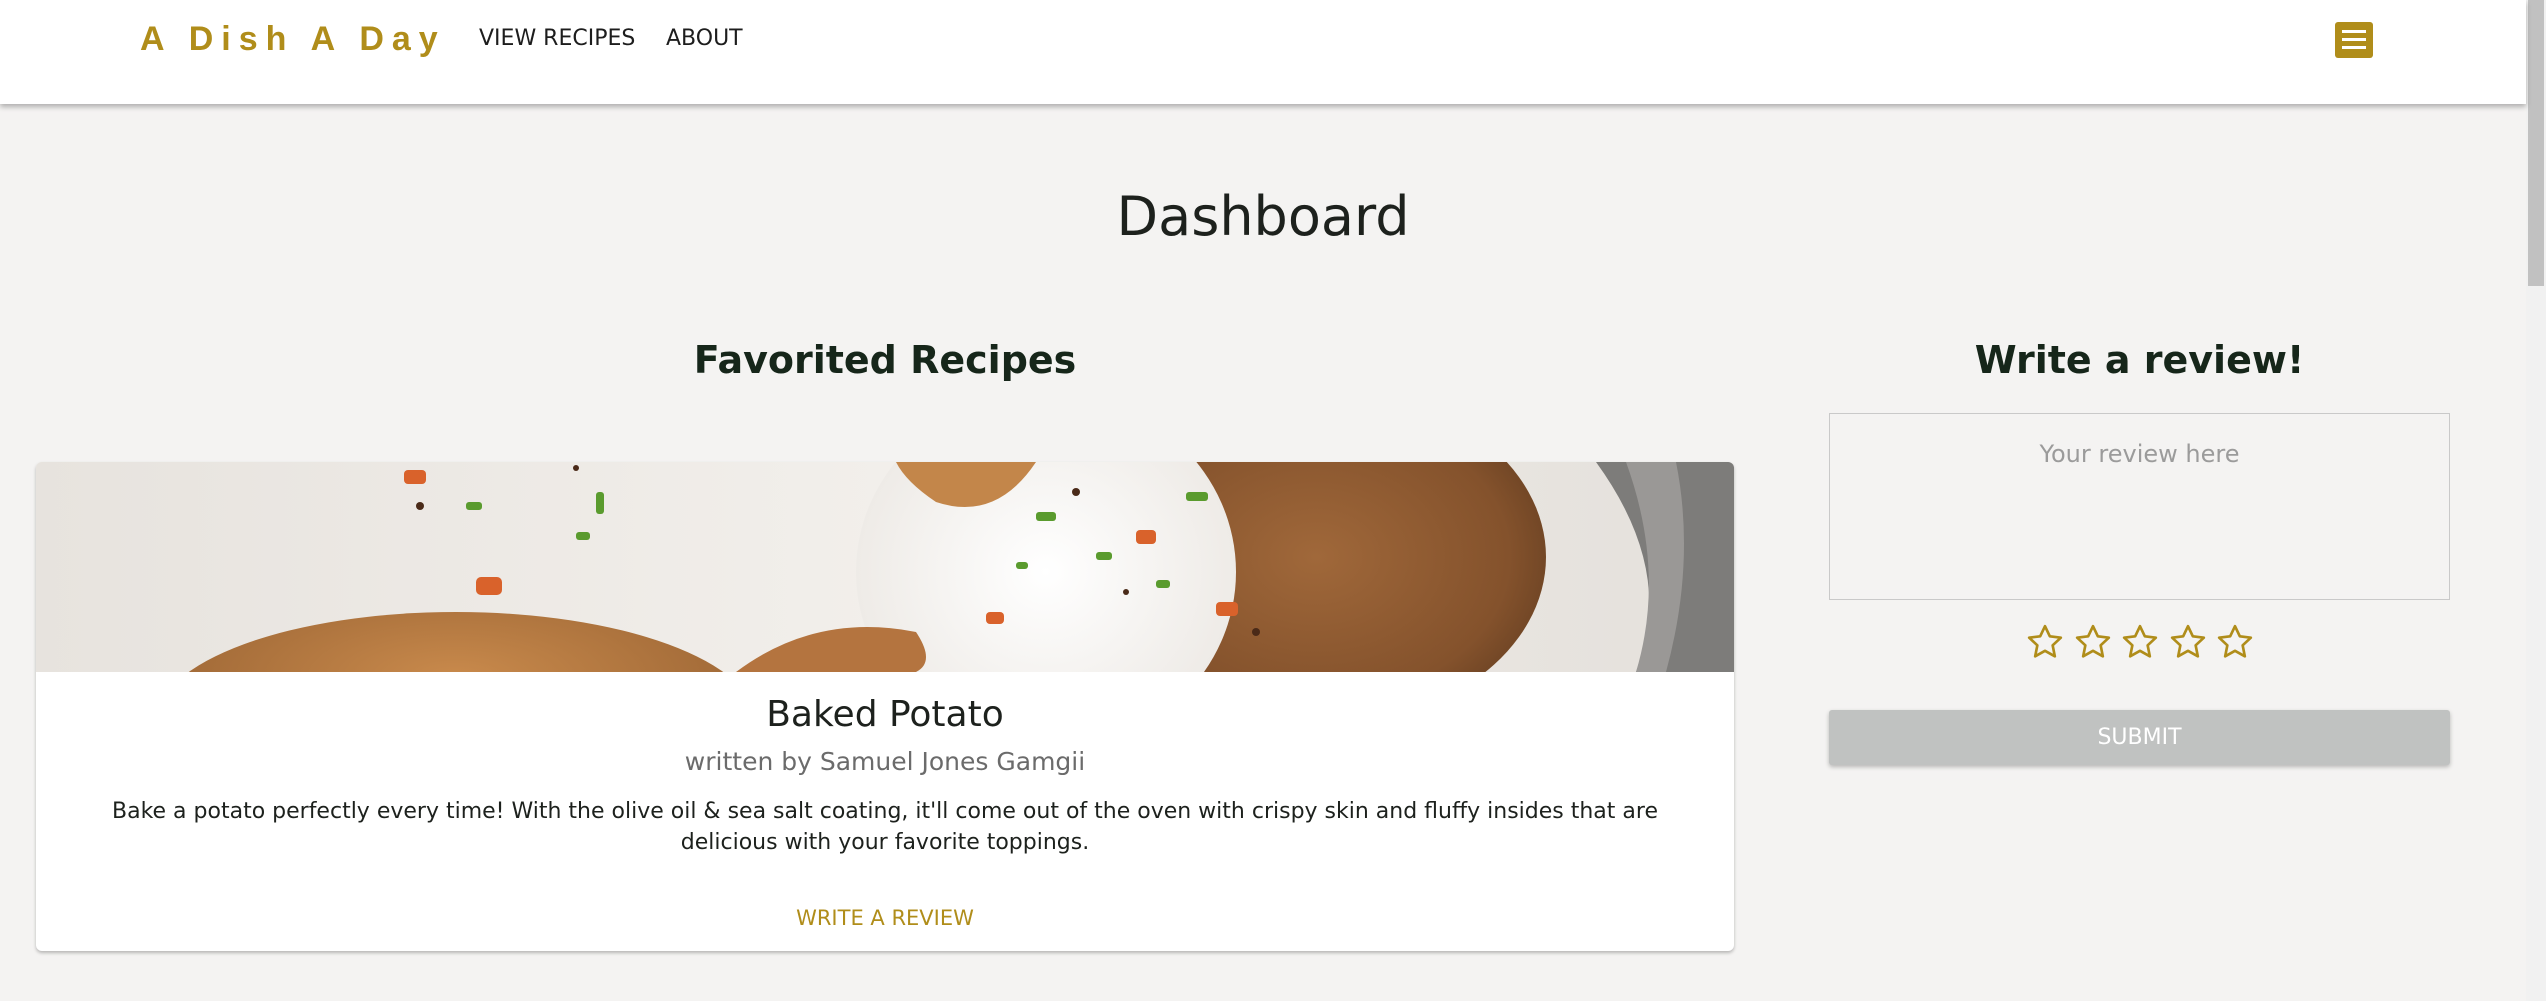  Describe the element at coordinates (885, 714) in the screenshot. I see `recipe-title: Baked Potato` at that location.